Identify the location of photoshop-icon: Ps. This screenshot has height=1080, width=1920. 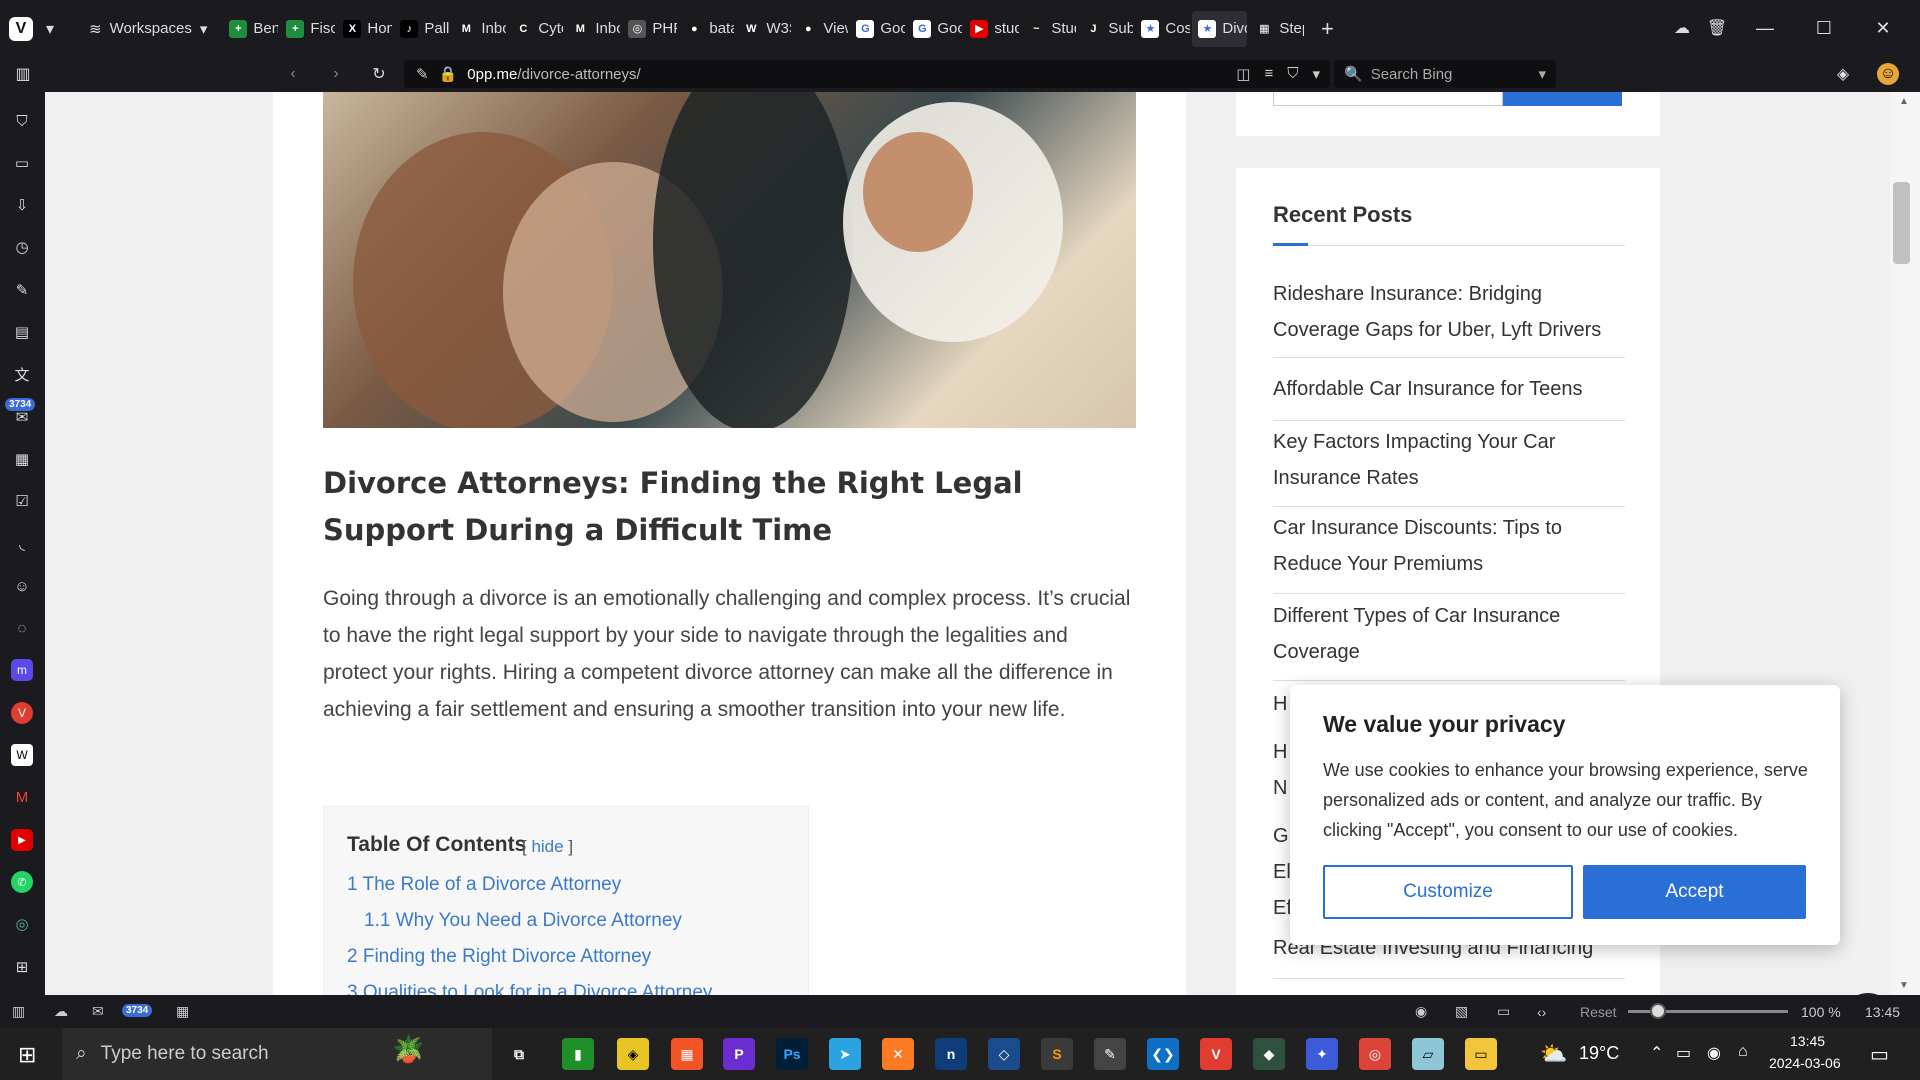
(792, 1054).